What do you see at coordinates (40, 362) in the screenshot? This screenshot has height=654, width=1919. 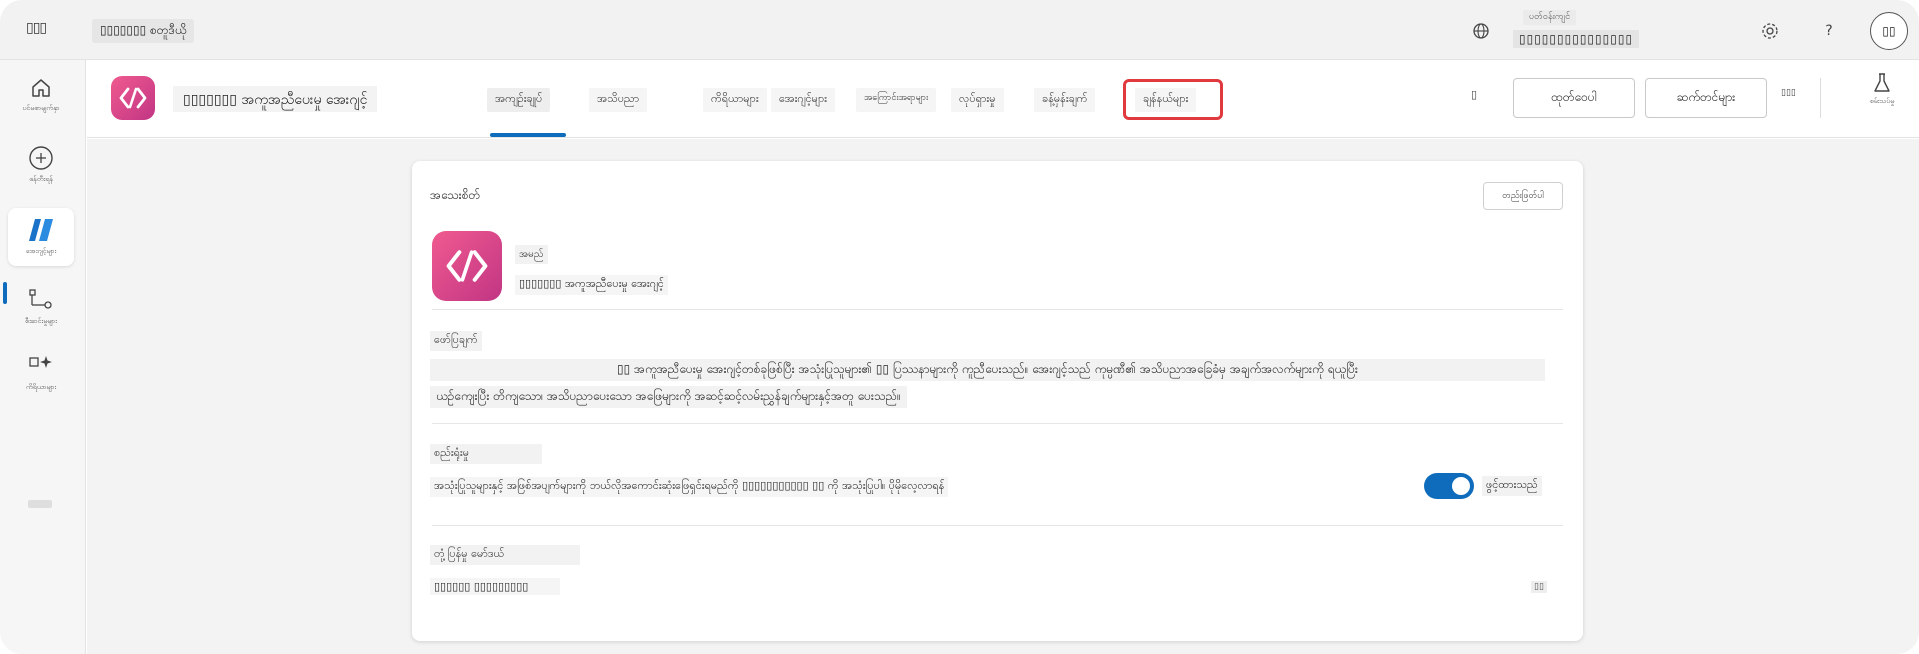 I see `sparkle-apps-icon` at bounding box center [40, 362].